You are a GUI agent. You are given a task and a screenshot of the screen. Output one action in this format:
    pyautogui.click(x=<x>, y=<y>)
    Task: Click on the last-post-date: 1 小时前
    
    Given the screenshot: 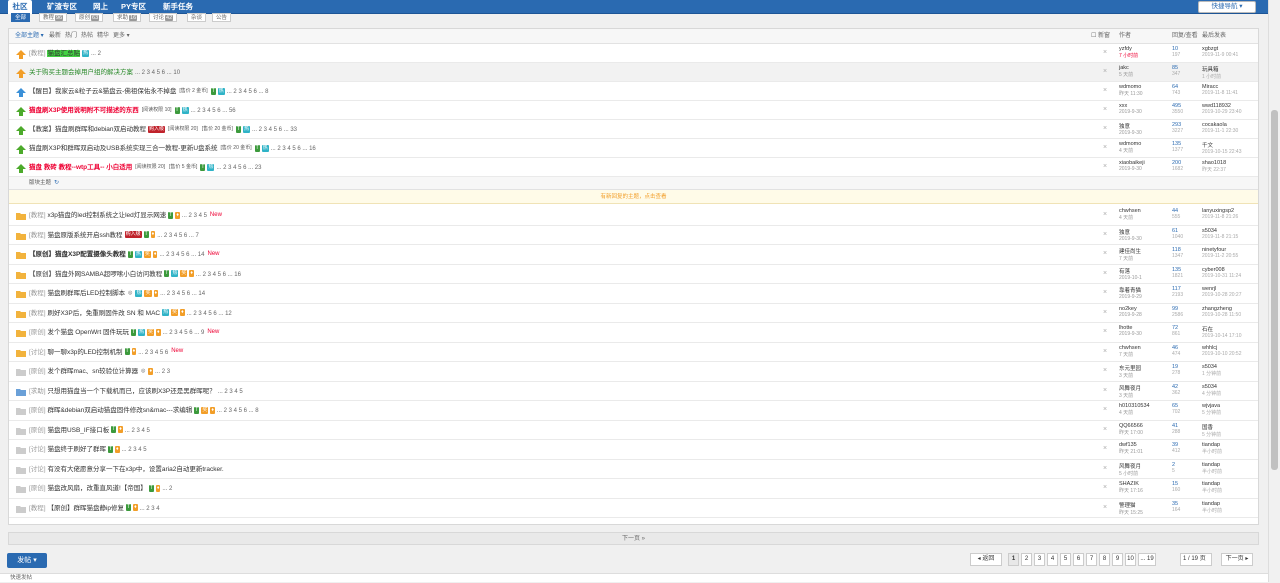 What is the action you would take?
    pyautogui.click(x=1211, y=76)
    